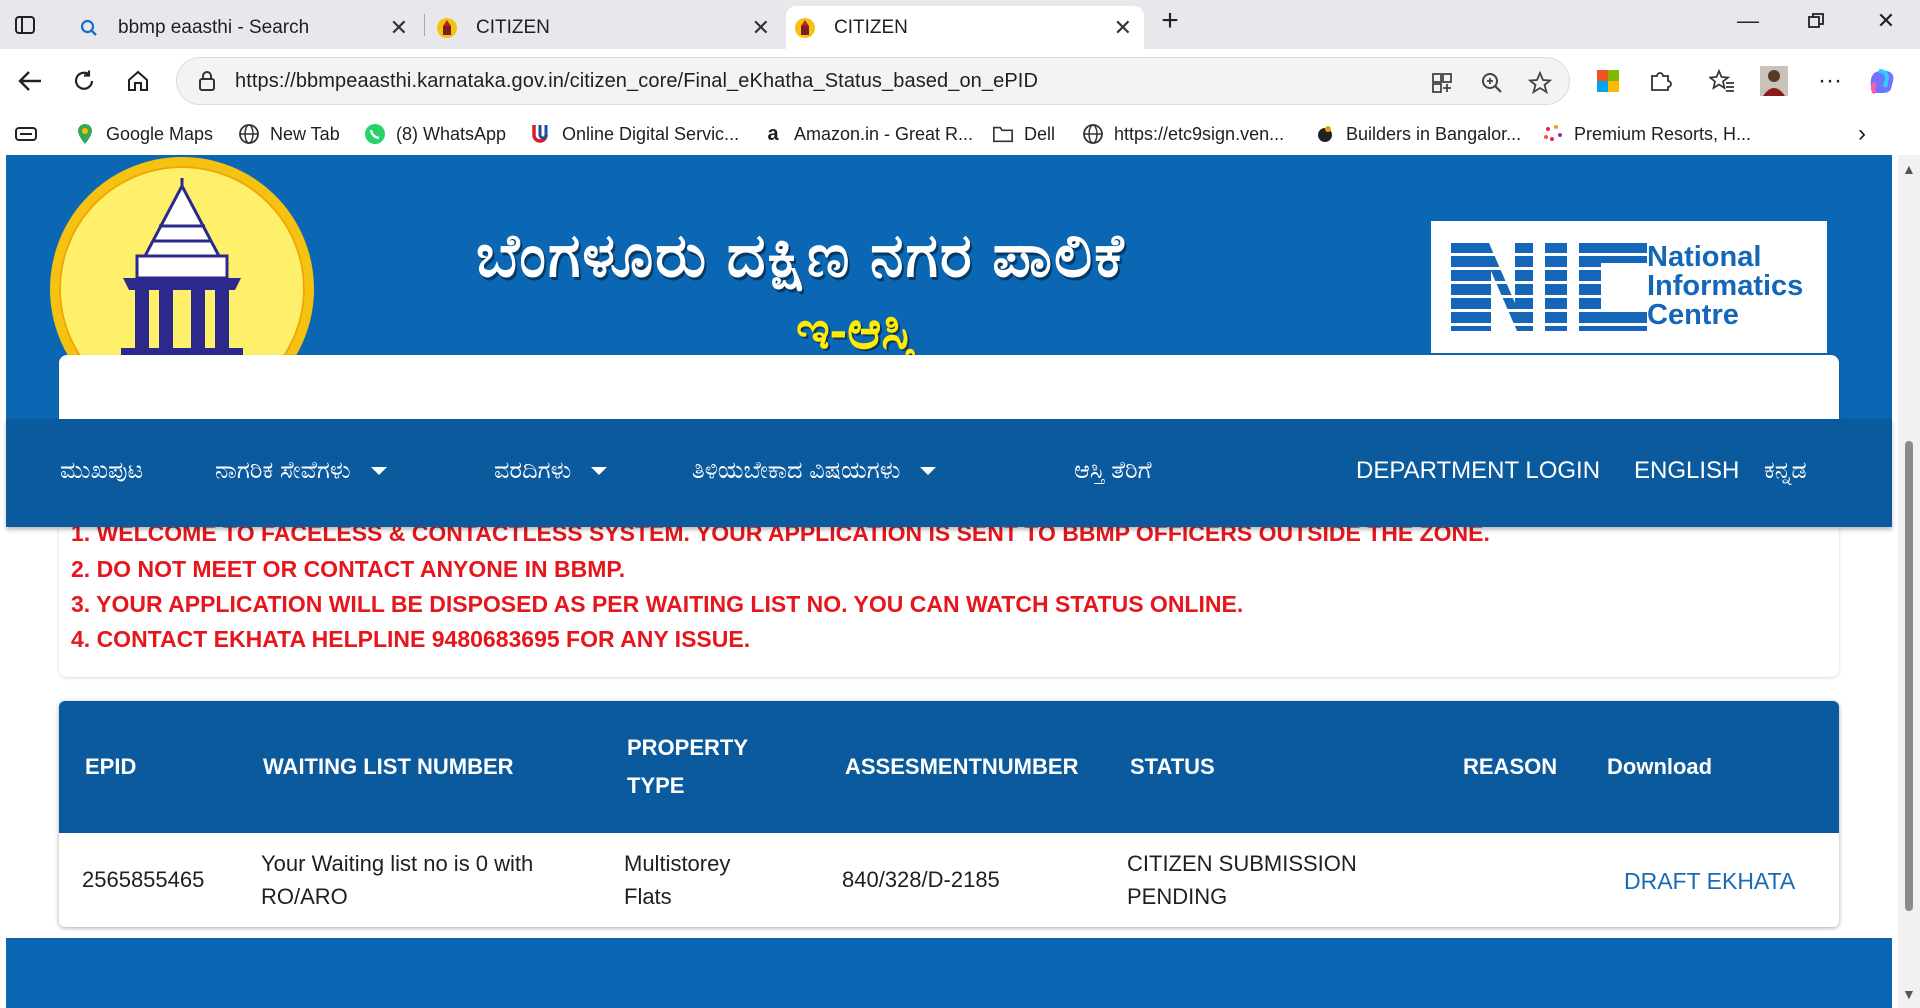 This screenshot has height=1008, width=1920. What do you see at coordinates (214, 27) in the screenshot?
I see `tab-title: bbmp eaasthi - Search` at bounding box center [214, 27].